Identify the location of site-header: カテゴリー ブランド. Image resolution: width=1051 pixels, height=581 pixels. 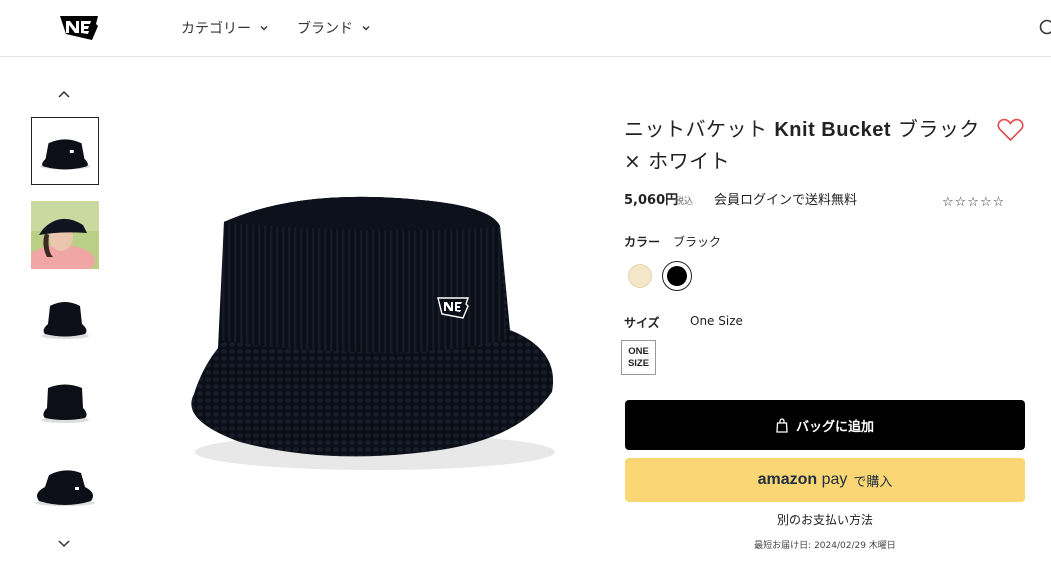
(525, 28).